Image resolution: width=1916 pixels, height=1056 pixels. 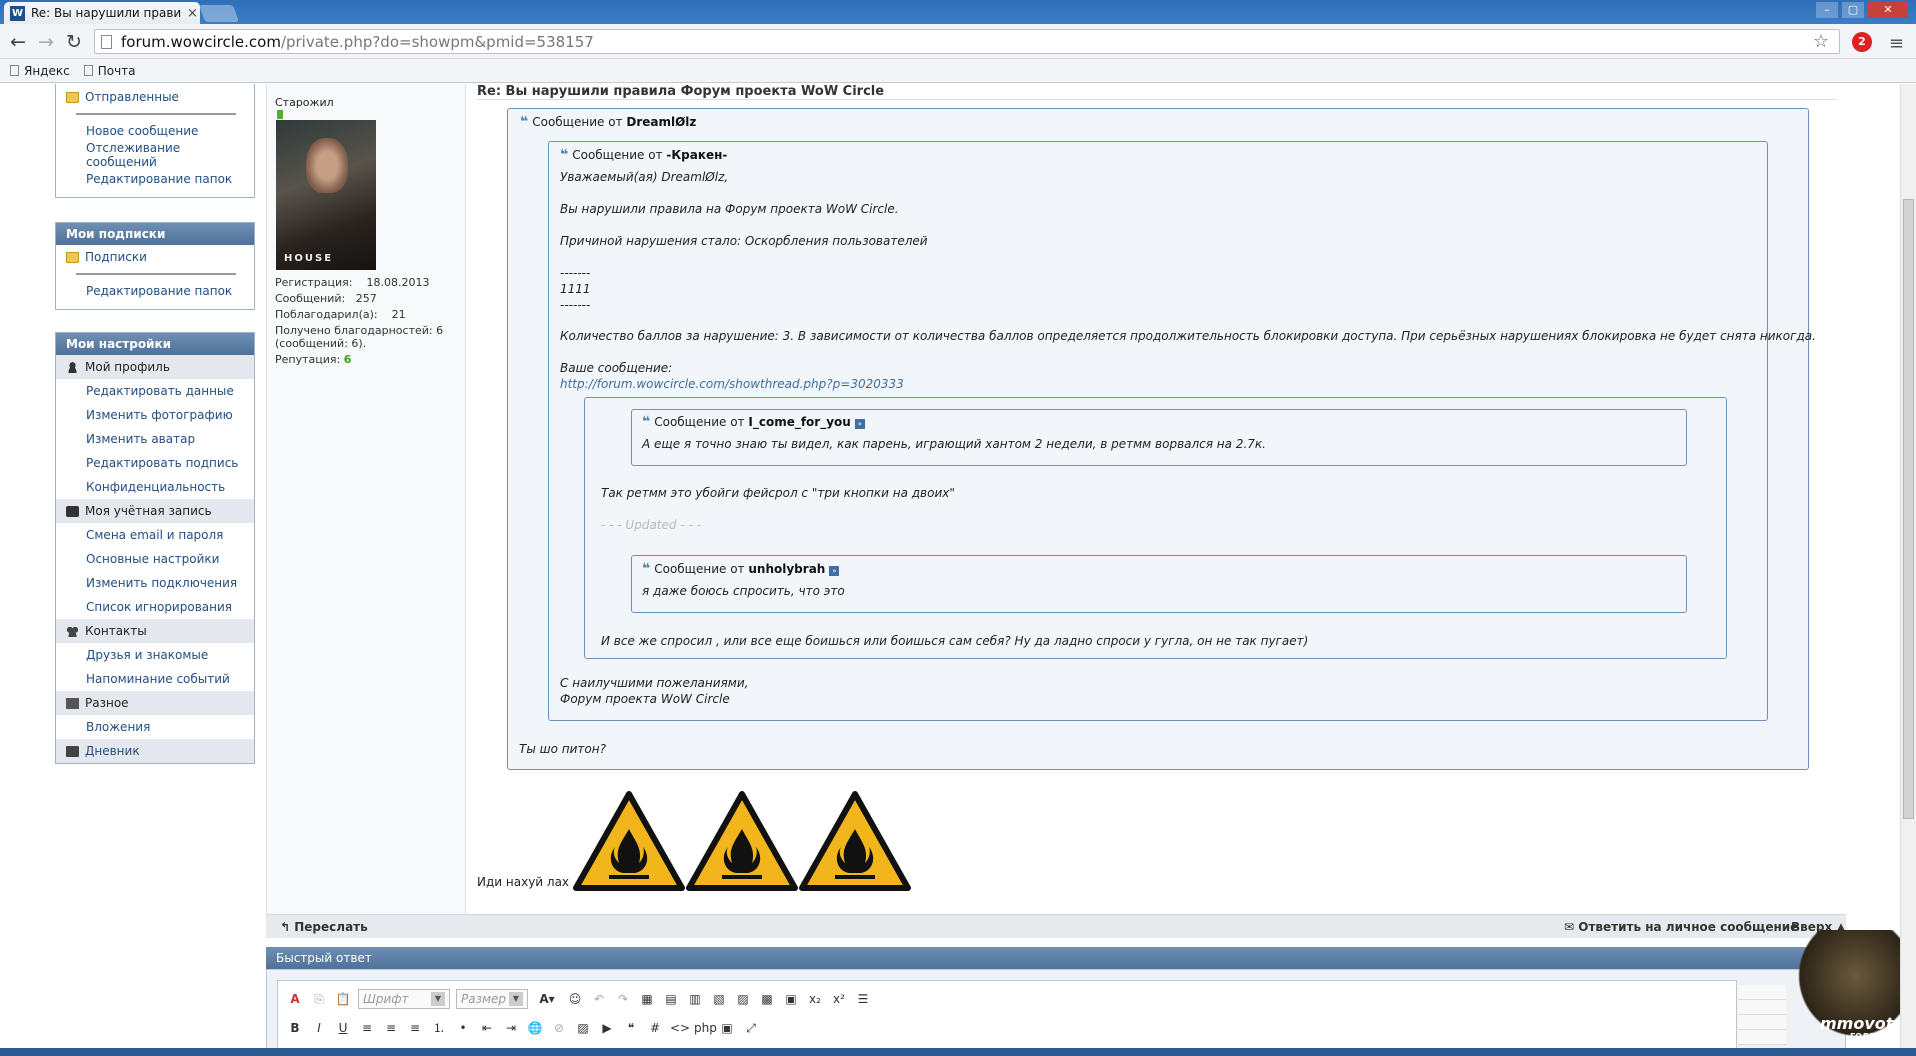 What do you see at coordinates (74, 42) in the screenshot?
I see `reload-icon: ↻` at bounding box center [74, 42].